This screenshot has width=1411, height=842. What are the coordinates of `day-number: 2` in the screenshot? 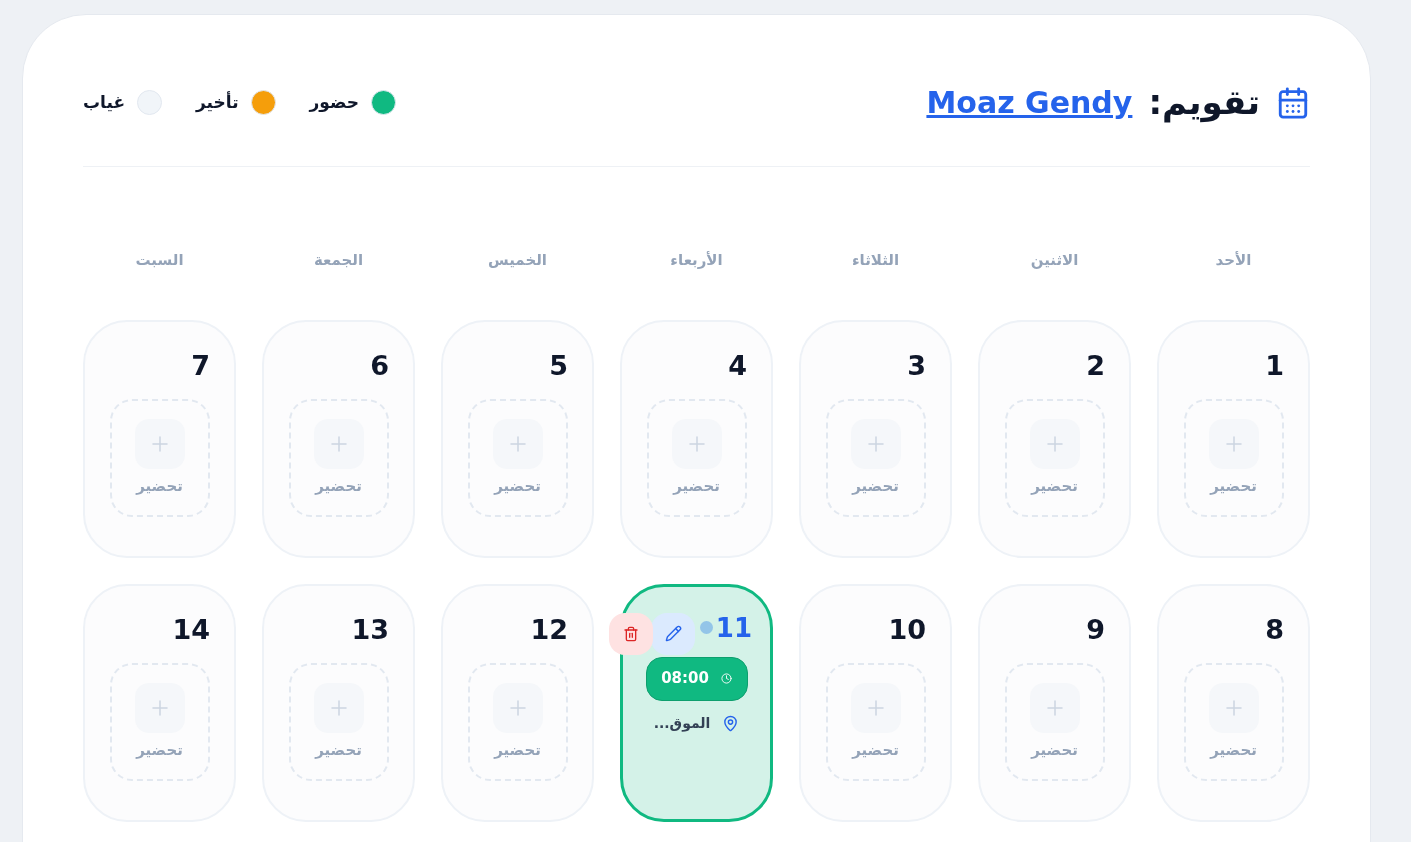 It's located at (1095, 365).